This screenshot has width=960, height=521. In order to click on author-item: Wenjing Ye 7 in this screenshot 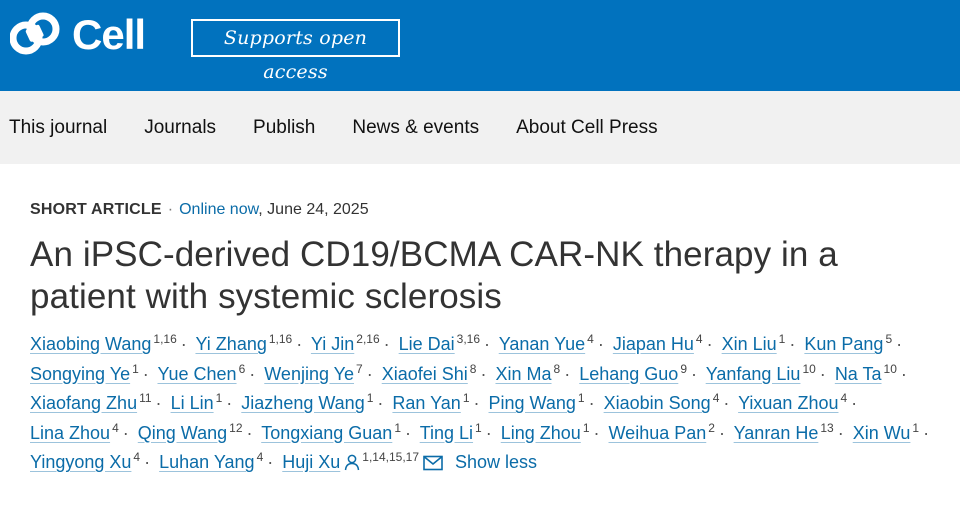, I will do `click(313, 373)`.